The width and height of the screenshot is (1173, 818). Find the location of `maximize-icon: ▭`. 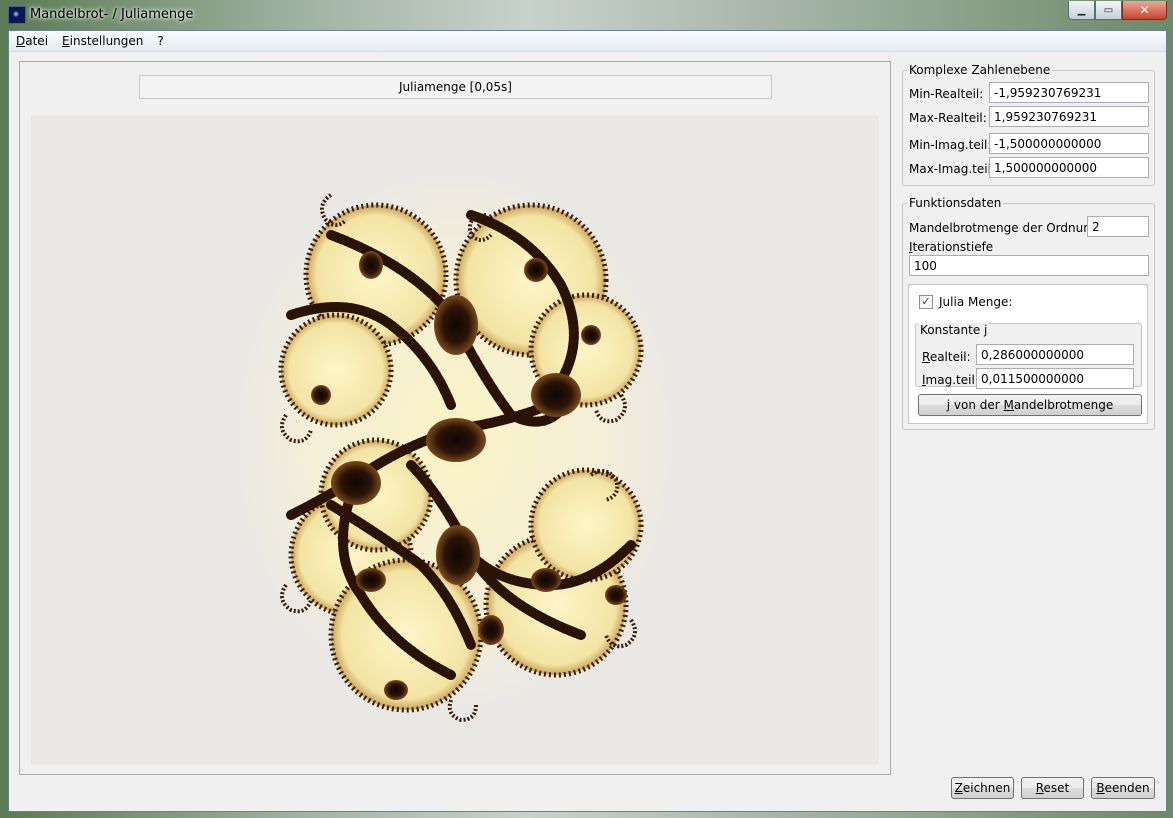

maximize-icon: ▭ is located at coordinates (1108, 10).